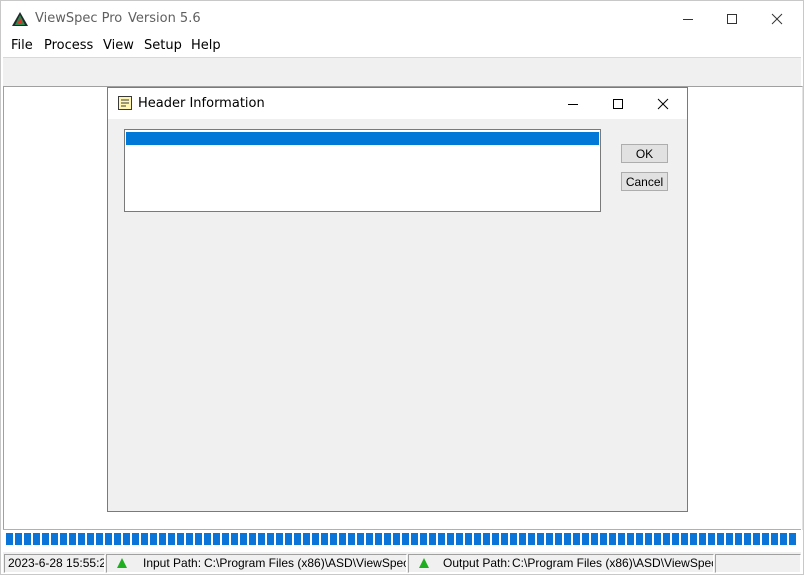 The width and height of the screenshot is (804, 575). Describe the element at coordinates (305, 563) in the screenshot. I see `input-path-value: C:\Program Files (x86)\ASD\ViewSpecPro` at that location.